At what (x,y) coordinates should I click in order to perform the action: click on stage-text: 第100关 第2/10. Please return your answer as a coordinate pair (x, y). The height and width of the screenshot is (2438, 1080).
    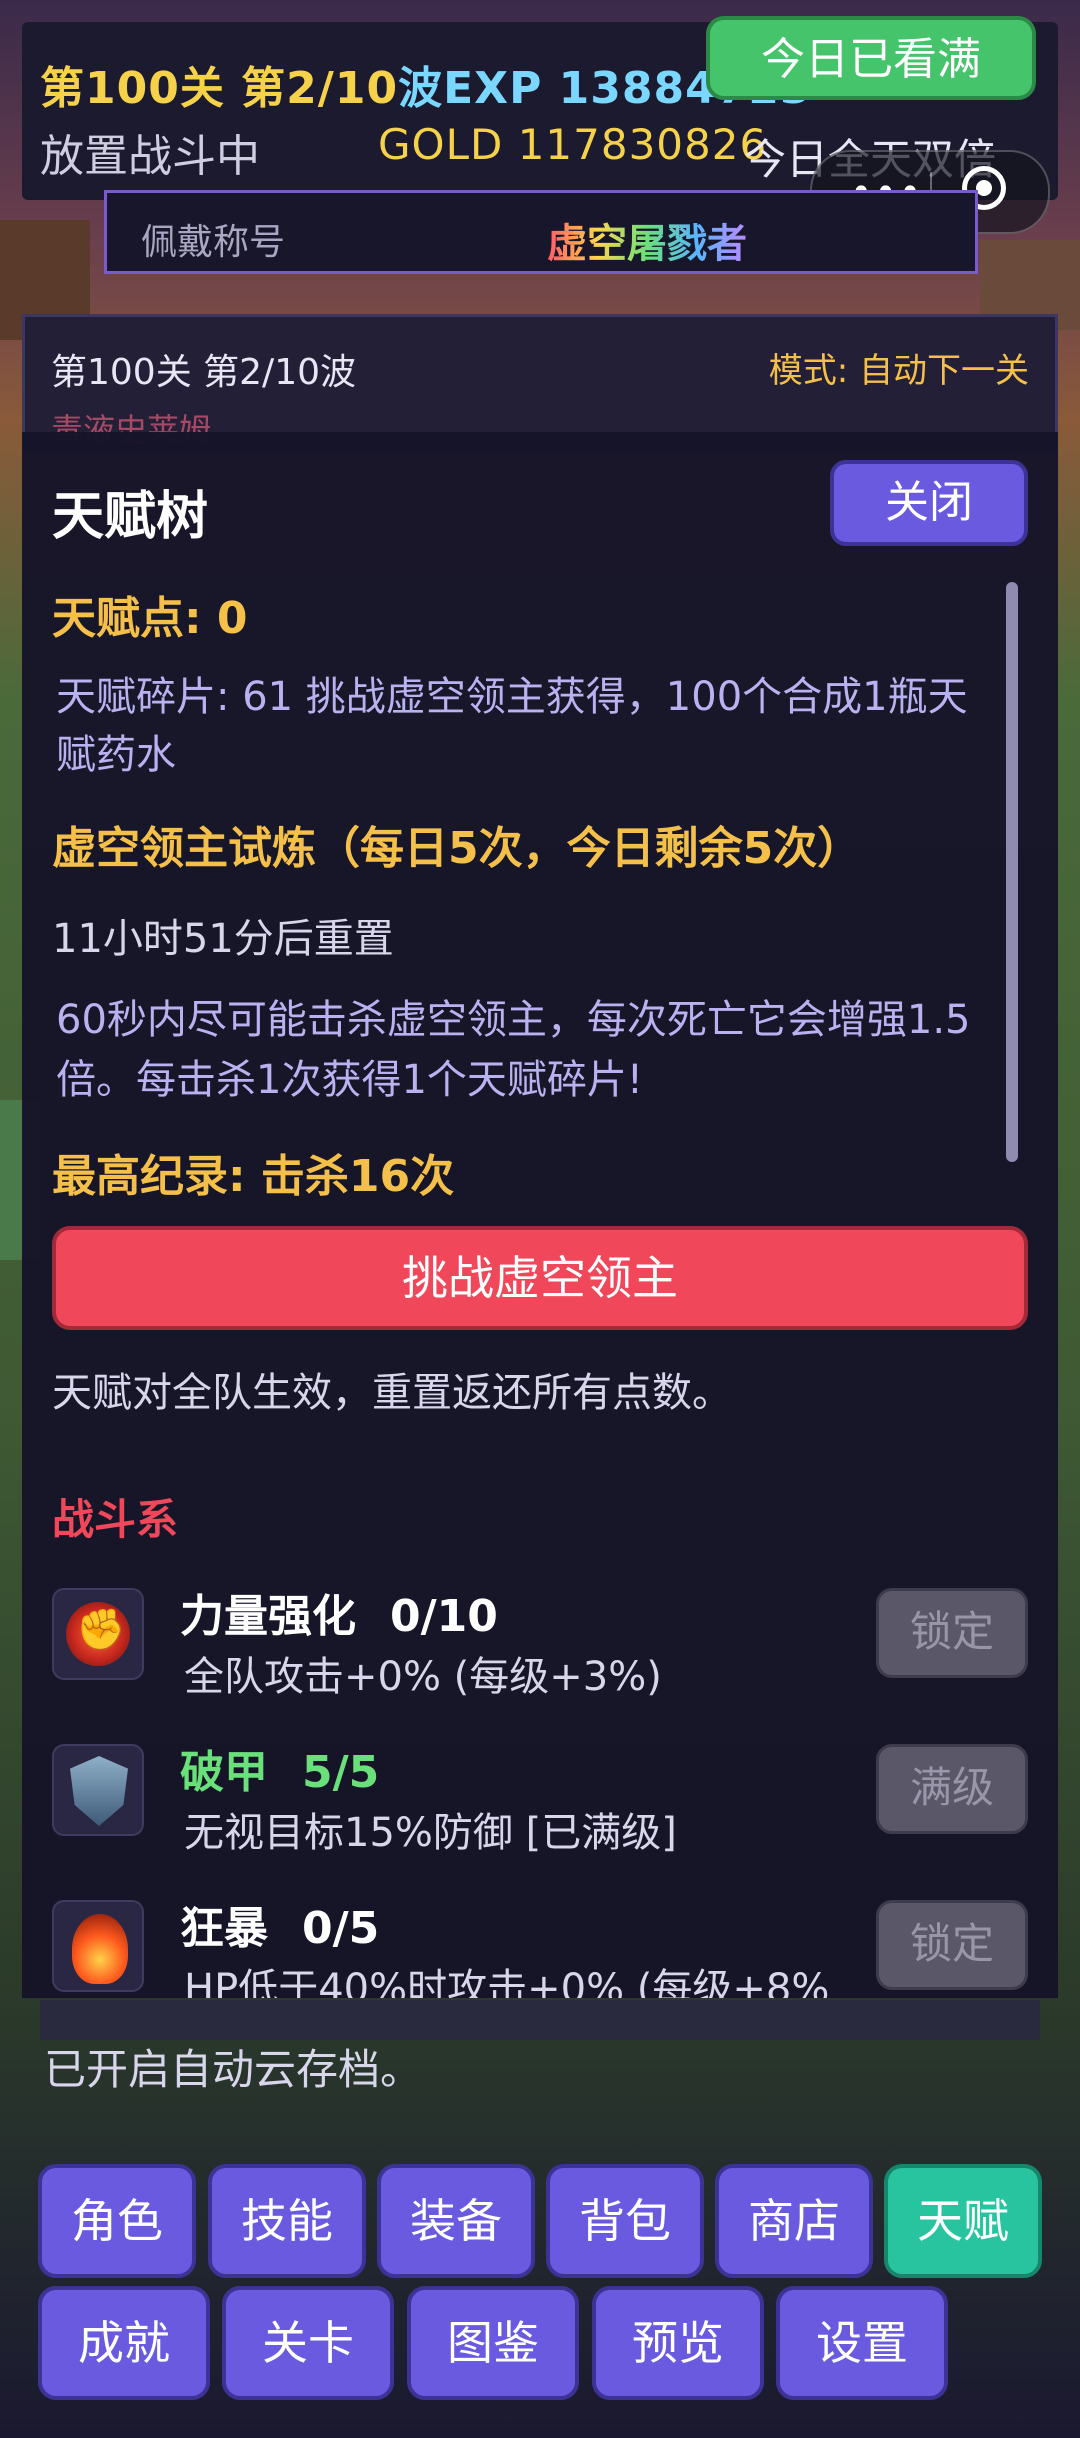
    Looking at the image, I should click on (219, 88).